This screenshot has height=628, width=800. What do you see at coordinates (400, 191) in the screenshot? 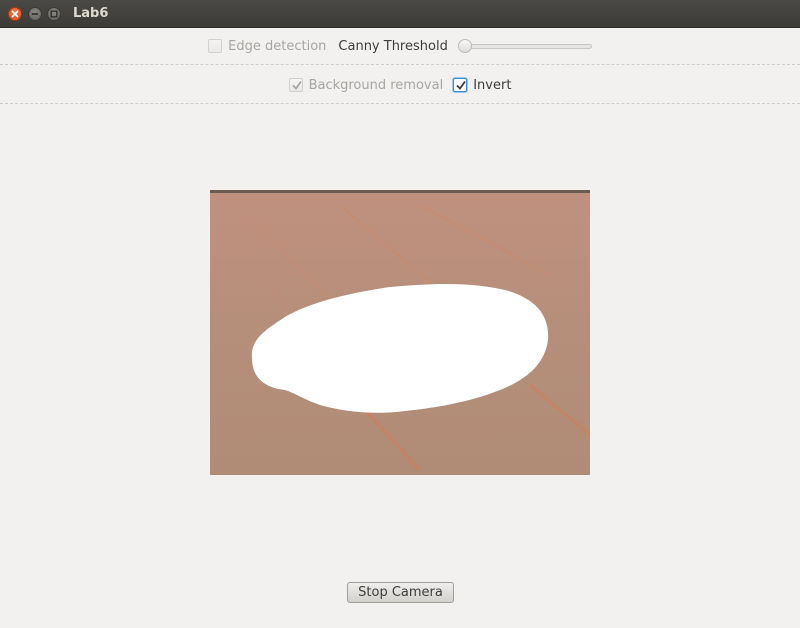
I see `feed-top-edge` at bounding box center [400, 191].